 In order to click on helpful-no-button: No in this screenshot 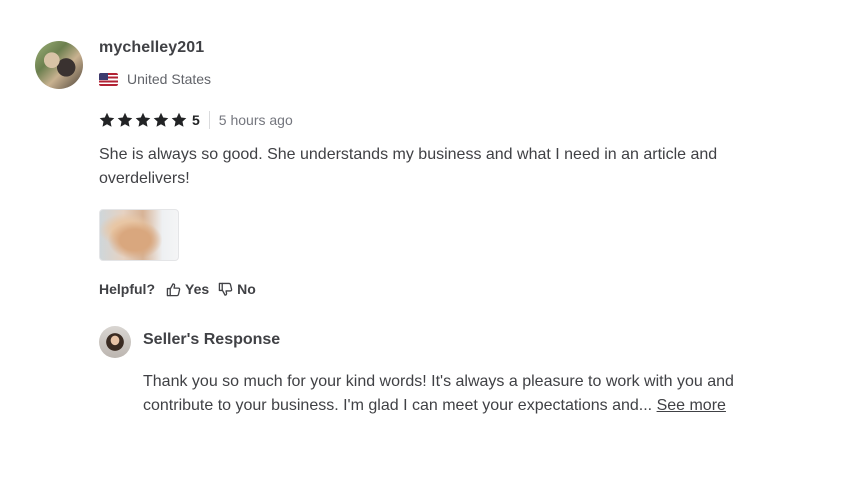, I will do `click(237, 289)`.